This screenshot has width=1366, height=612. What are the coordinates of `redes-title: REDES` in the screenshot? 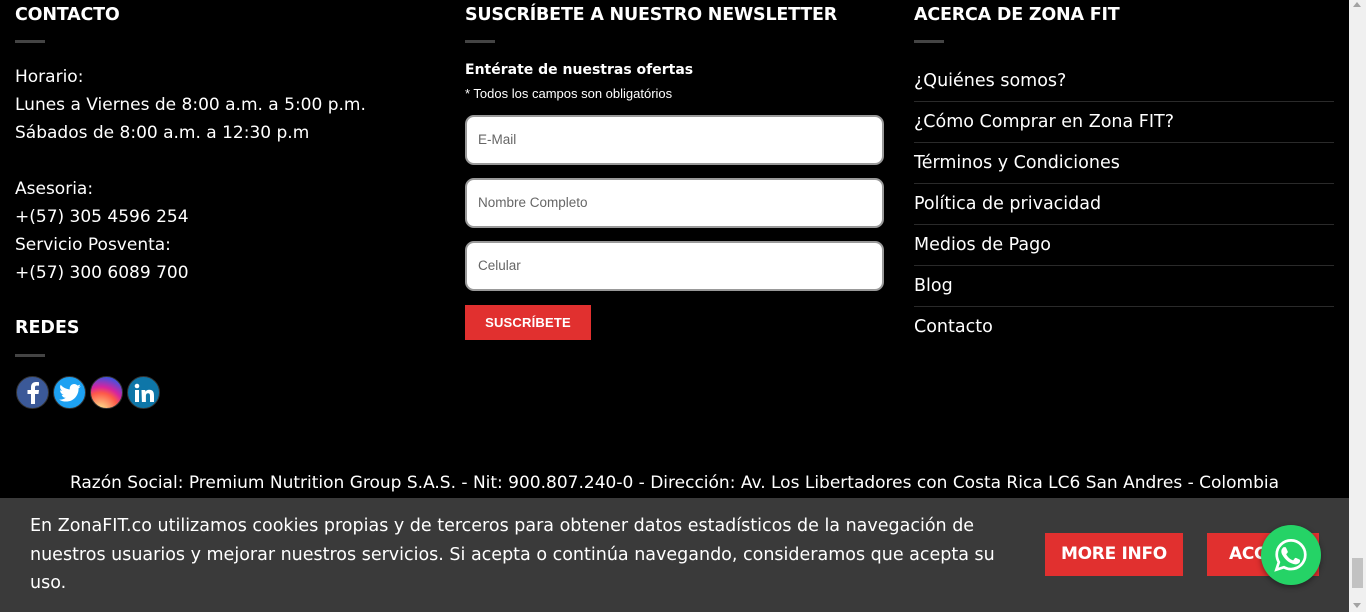 It's located at (47, 328).